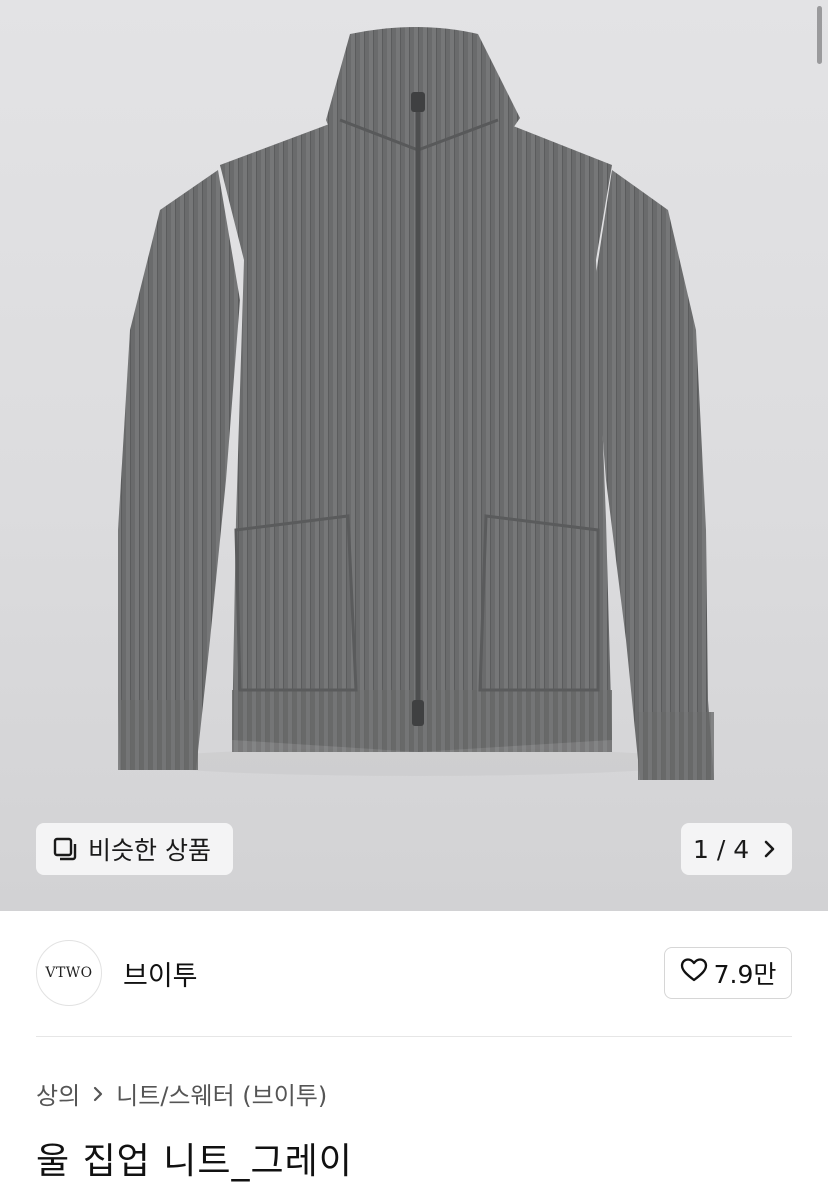  I want to click on image-counter-label: 1 / 4, so click(721, 849).